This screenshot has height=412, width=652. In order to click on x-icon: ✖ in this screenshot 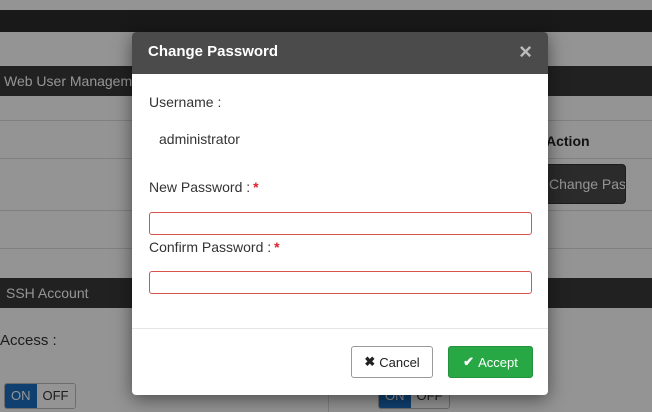, I will do `click(370, 361)`.